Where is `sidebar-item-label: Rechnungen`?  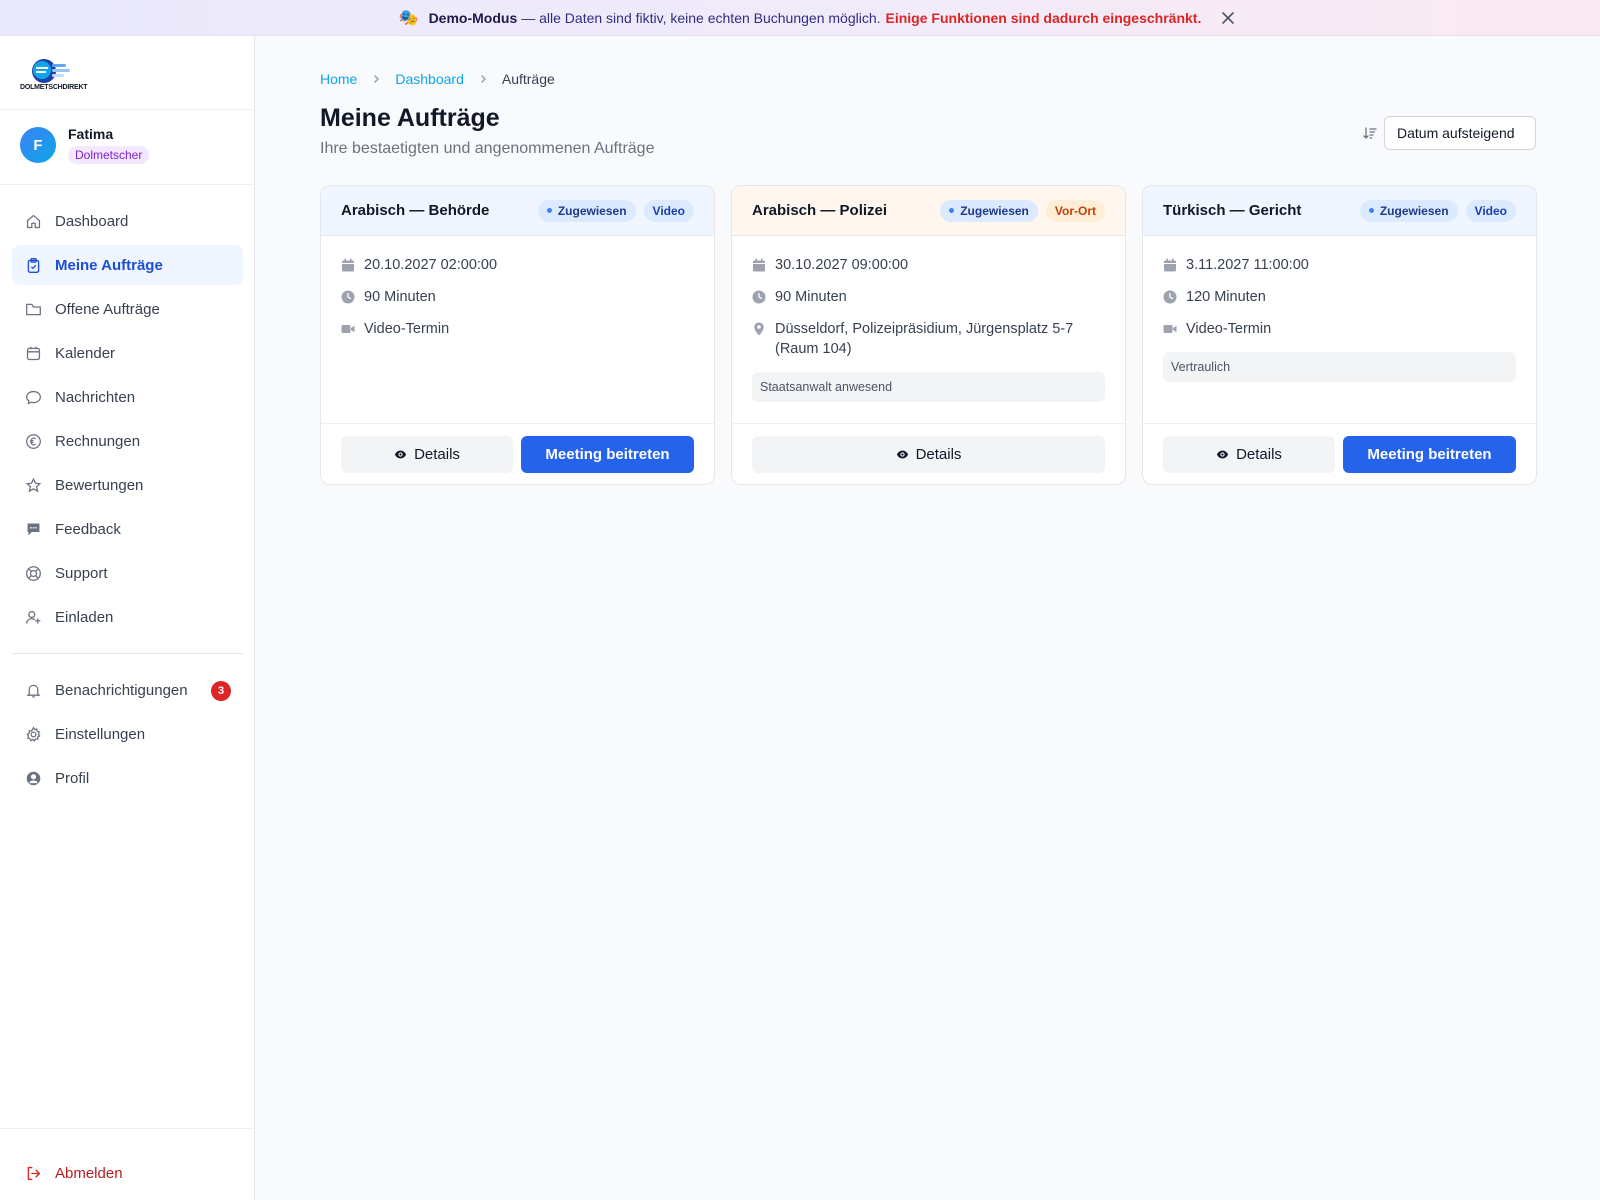
sidebar-item-label: Rechnungen is located at coordinates (98, 441).